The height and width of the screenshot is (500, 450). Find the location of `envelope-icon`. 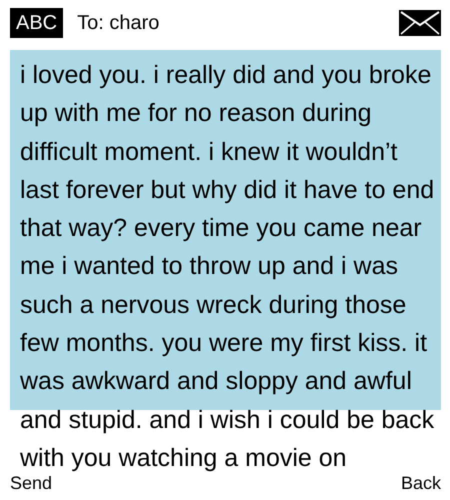

envelope-icon is located at coordinates (420, 23).